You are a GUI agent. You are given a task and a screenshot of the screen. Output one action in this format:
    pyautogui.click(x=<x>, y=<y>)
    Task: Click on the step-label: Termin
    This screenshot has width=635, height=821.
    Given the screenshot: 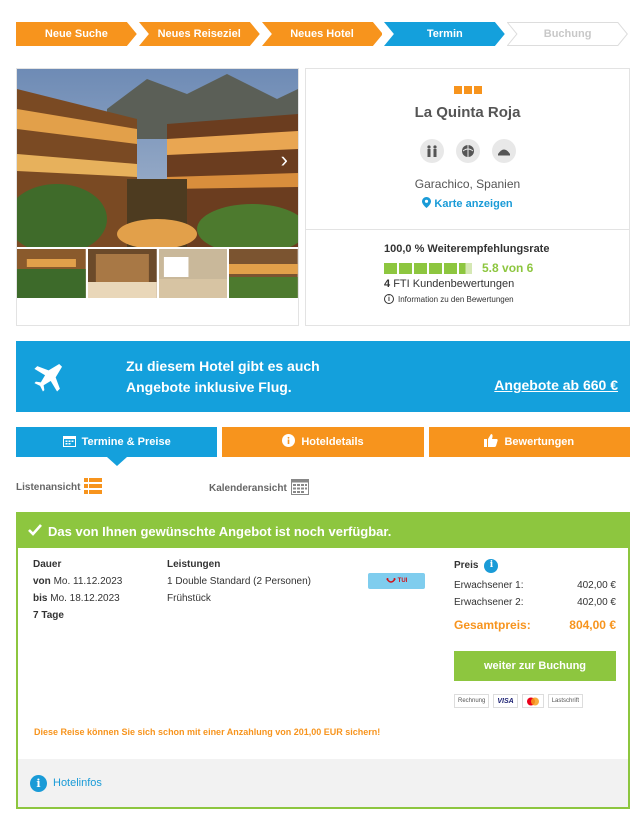 What is the action you would take?
    pyautogui.click(x=444, y=34)
    